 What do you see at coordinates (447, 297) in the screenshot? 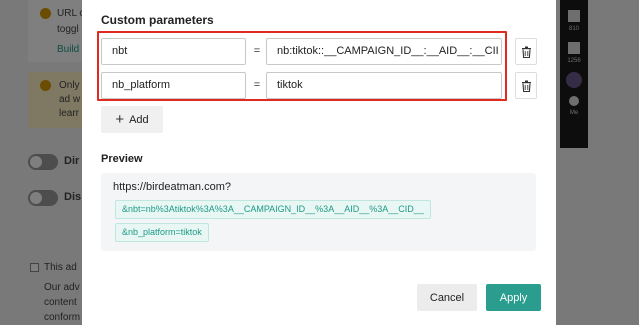
I see `cancel-button: Cancel` at bounding box center [447, 297].